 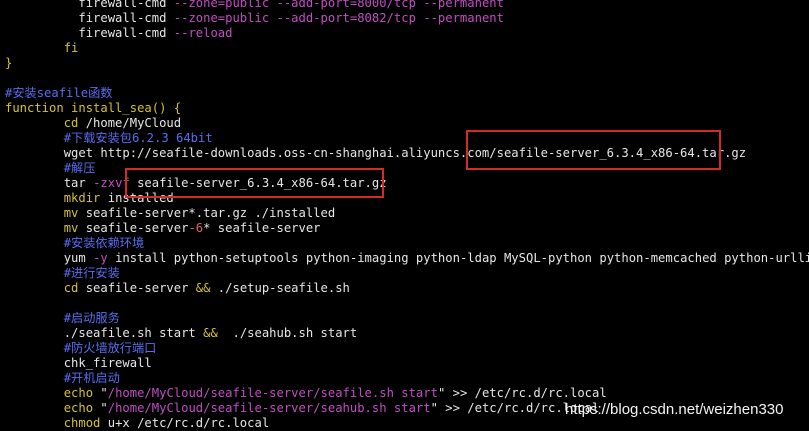 What do you see at coordinates (104, 333) in the screenshot?
I see `code-token: ./seafile.sh start` at bounding box center [104, 333].